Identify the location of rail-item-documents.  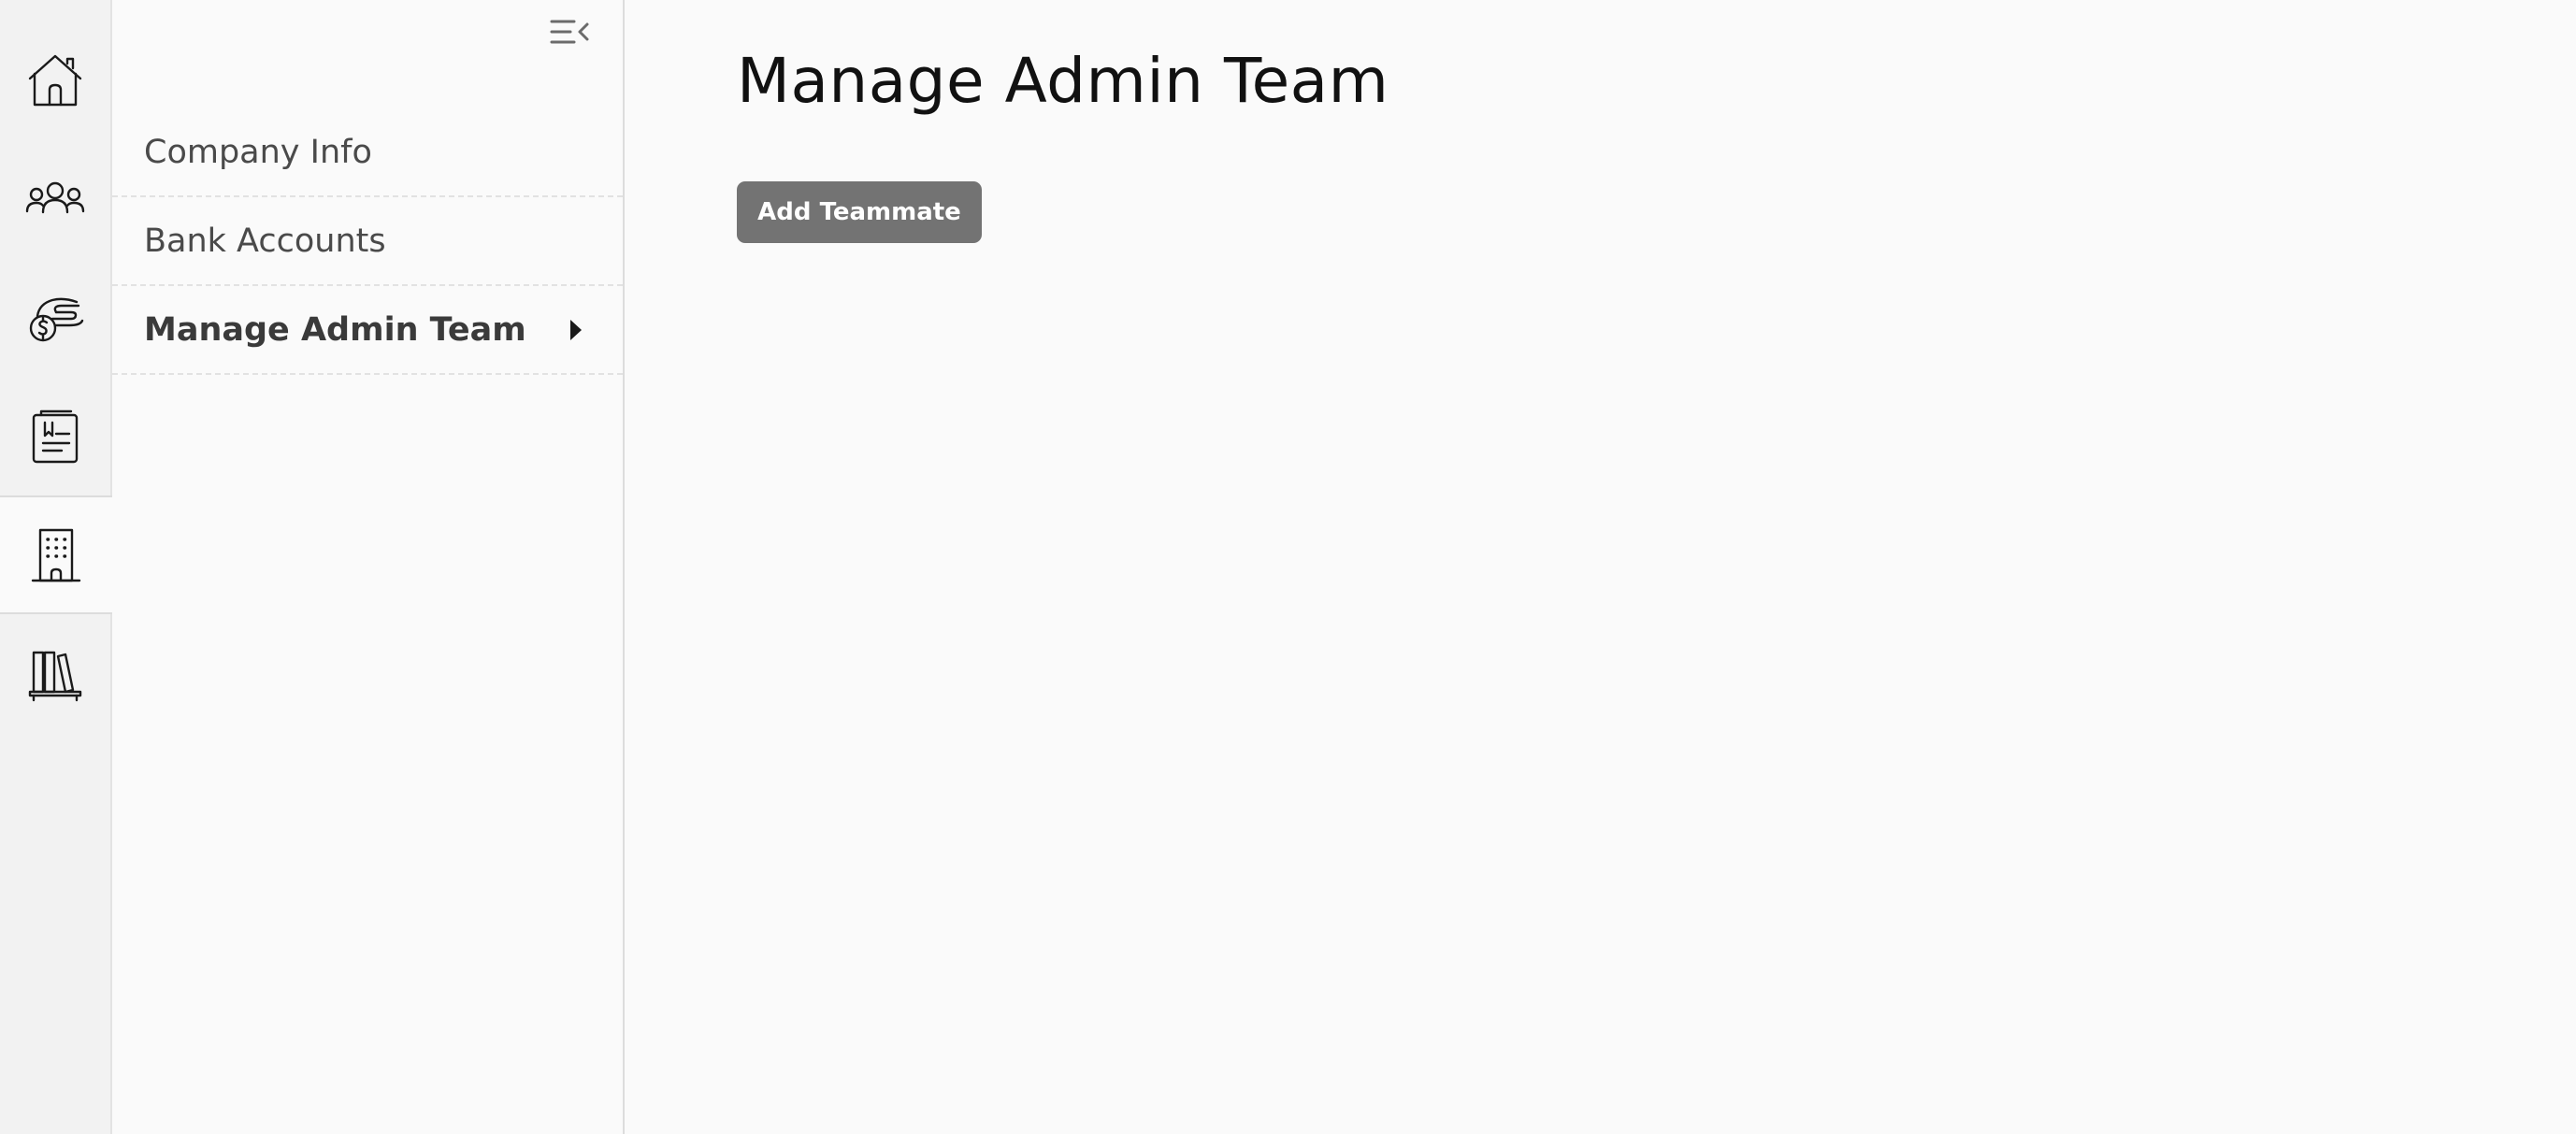
(55, 436).